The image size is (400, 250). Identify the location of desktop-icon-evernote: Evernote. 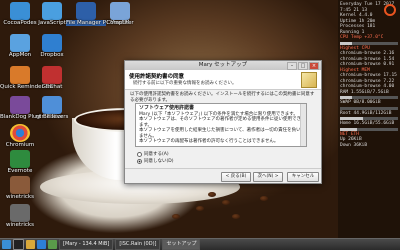
(20, 162).